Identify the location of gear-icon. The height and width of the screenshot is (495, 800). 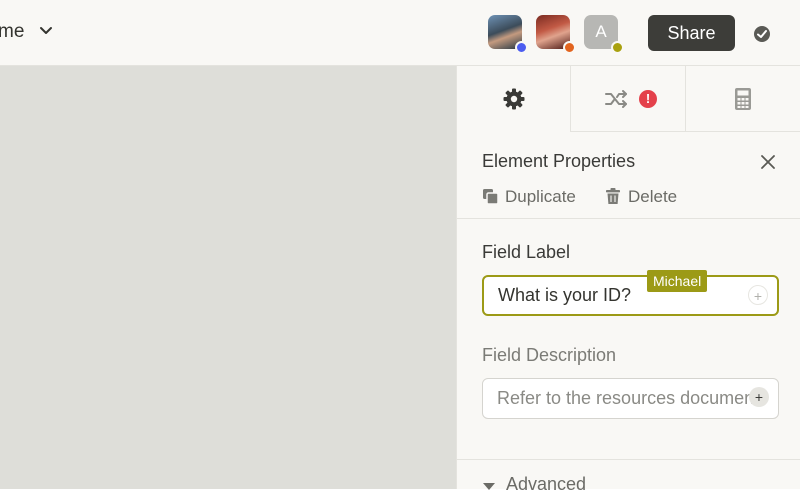
(514, 99).